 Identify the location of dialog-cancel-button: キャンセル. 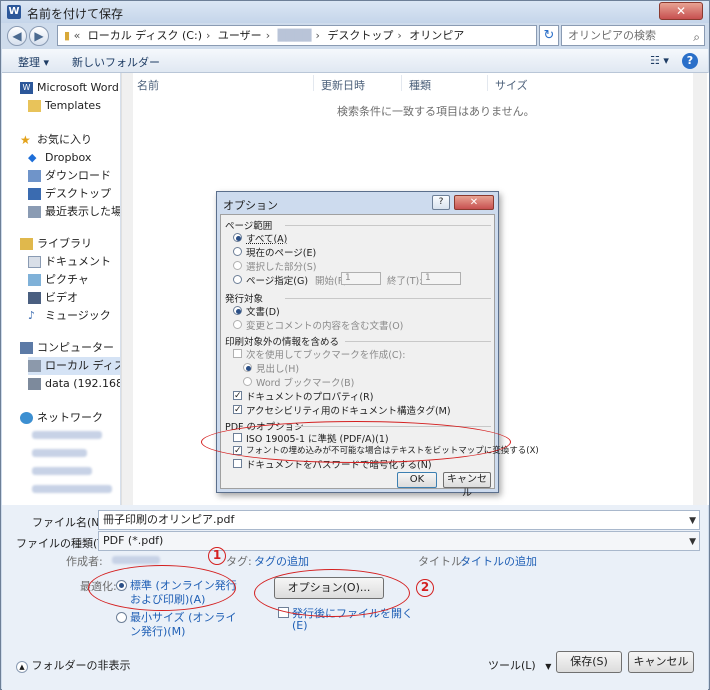
(467, 485).